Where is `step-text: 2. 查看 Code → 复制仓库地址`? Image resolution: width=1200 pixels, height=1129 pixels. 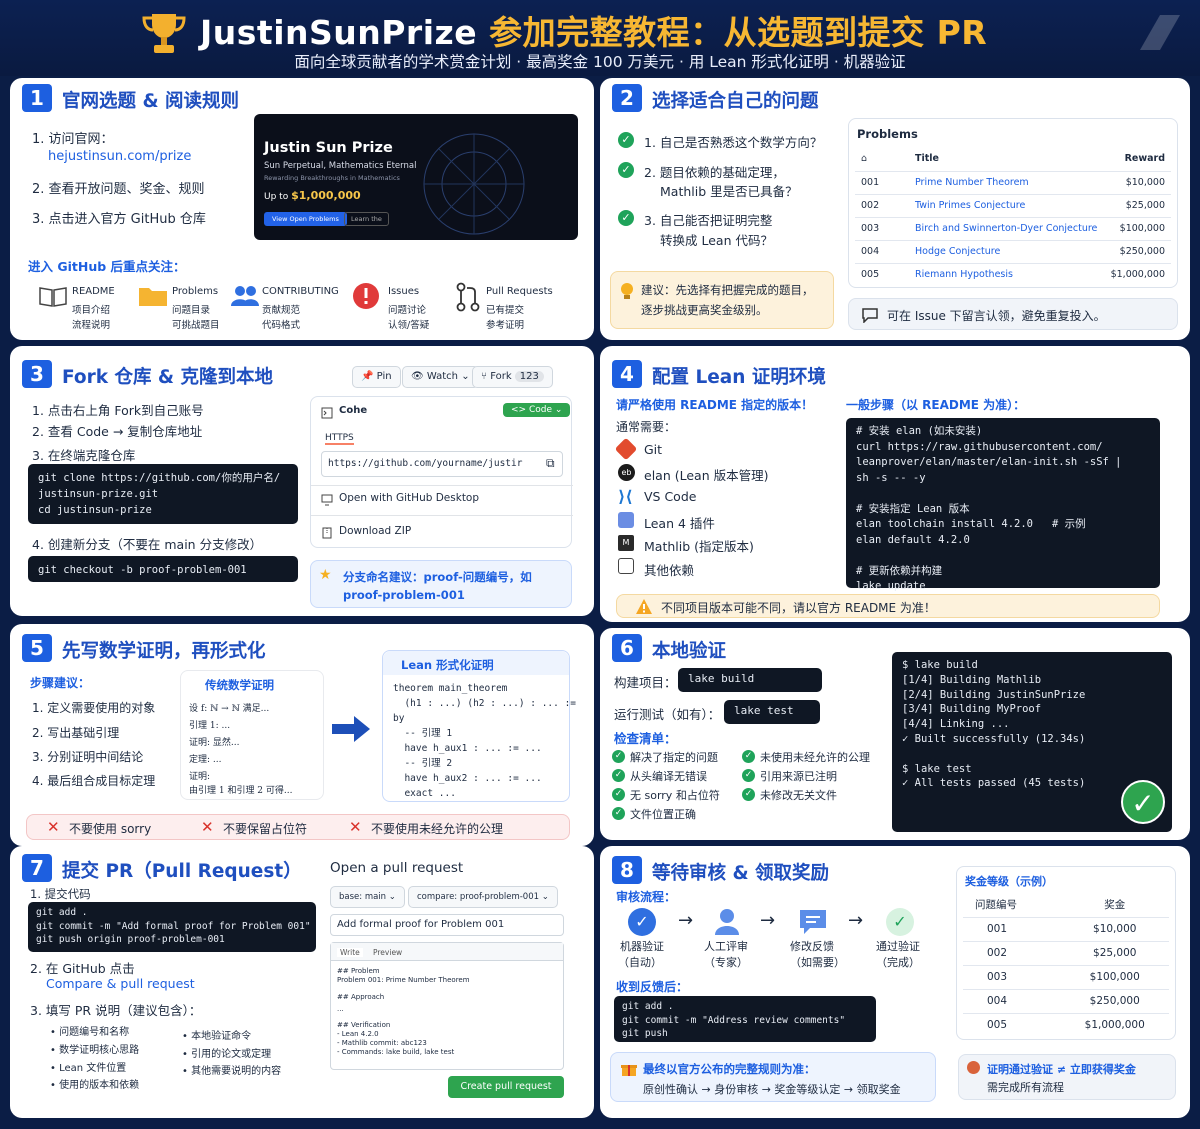
step-text: 2. 查看 Code → 复制仓库地址 is located at coordinates (117, 431).